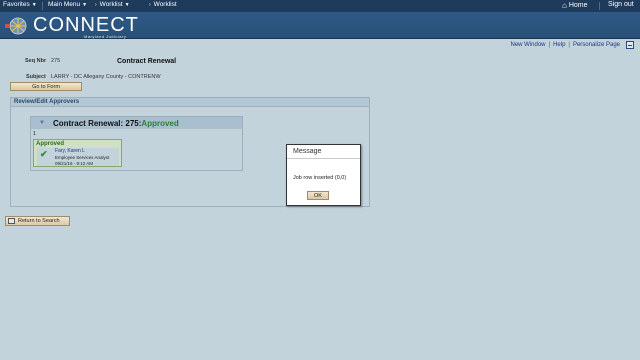  I want to click on home-link: ⌂ Home, so click(575, 5).